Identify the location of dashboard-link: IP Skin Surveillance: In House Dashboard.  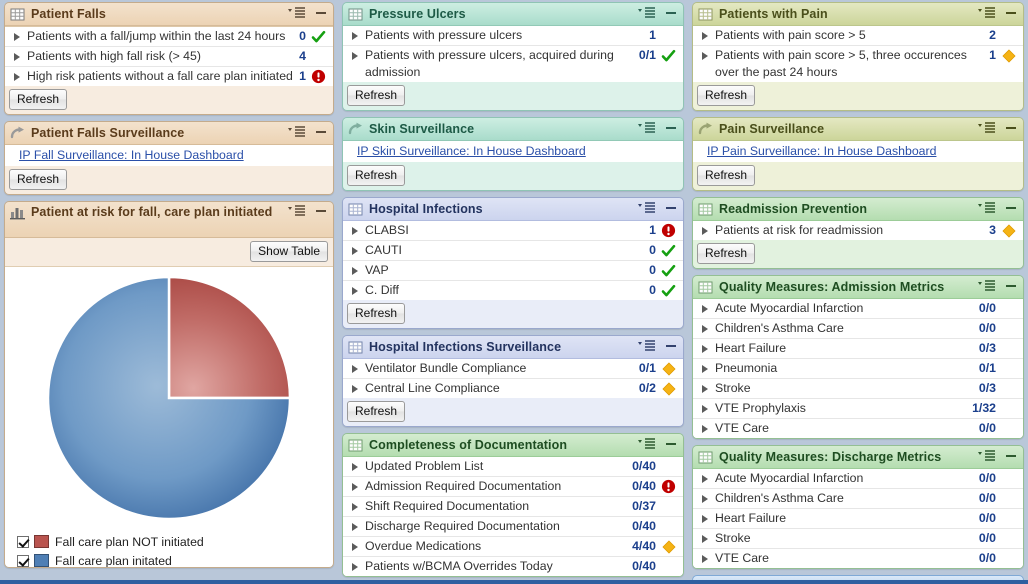
(471, 151).